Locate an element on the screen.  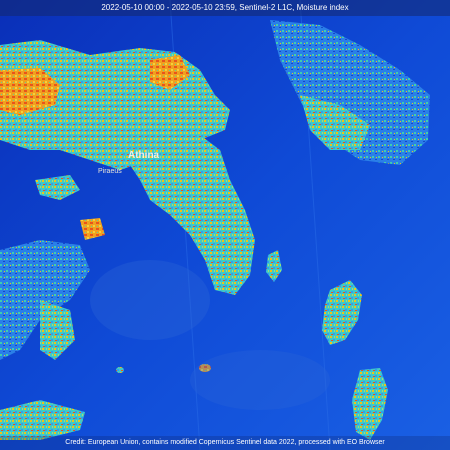
land-islet is located at coordinates (120, 370).